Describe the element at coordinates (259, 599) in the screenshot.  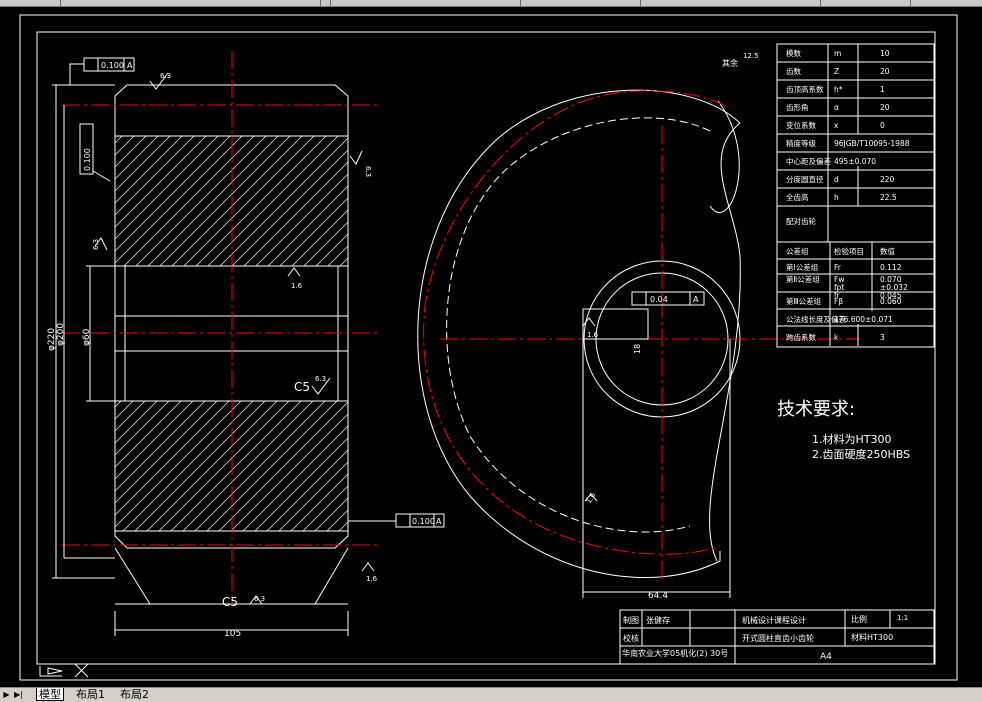
I see `rough-base: 6.3` at that location.